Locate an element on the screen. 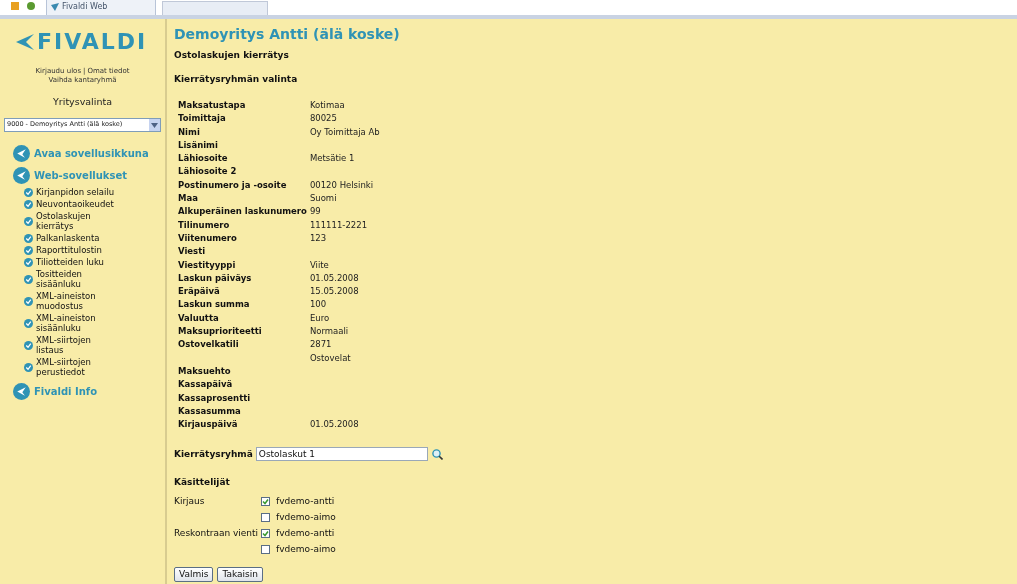  dropdown-arrow-icon is located at coordinates (154, 125).